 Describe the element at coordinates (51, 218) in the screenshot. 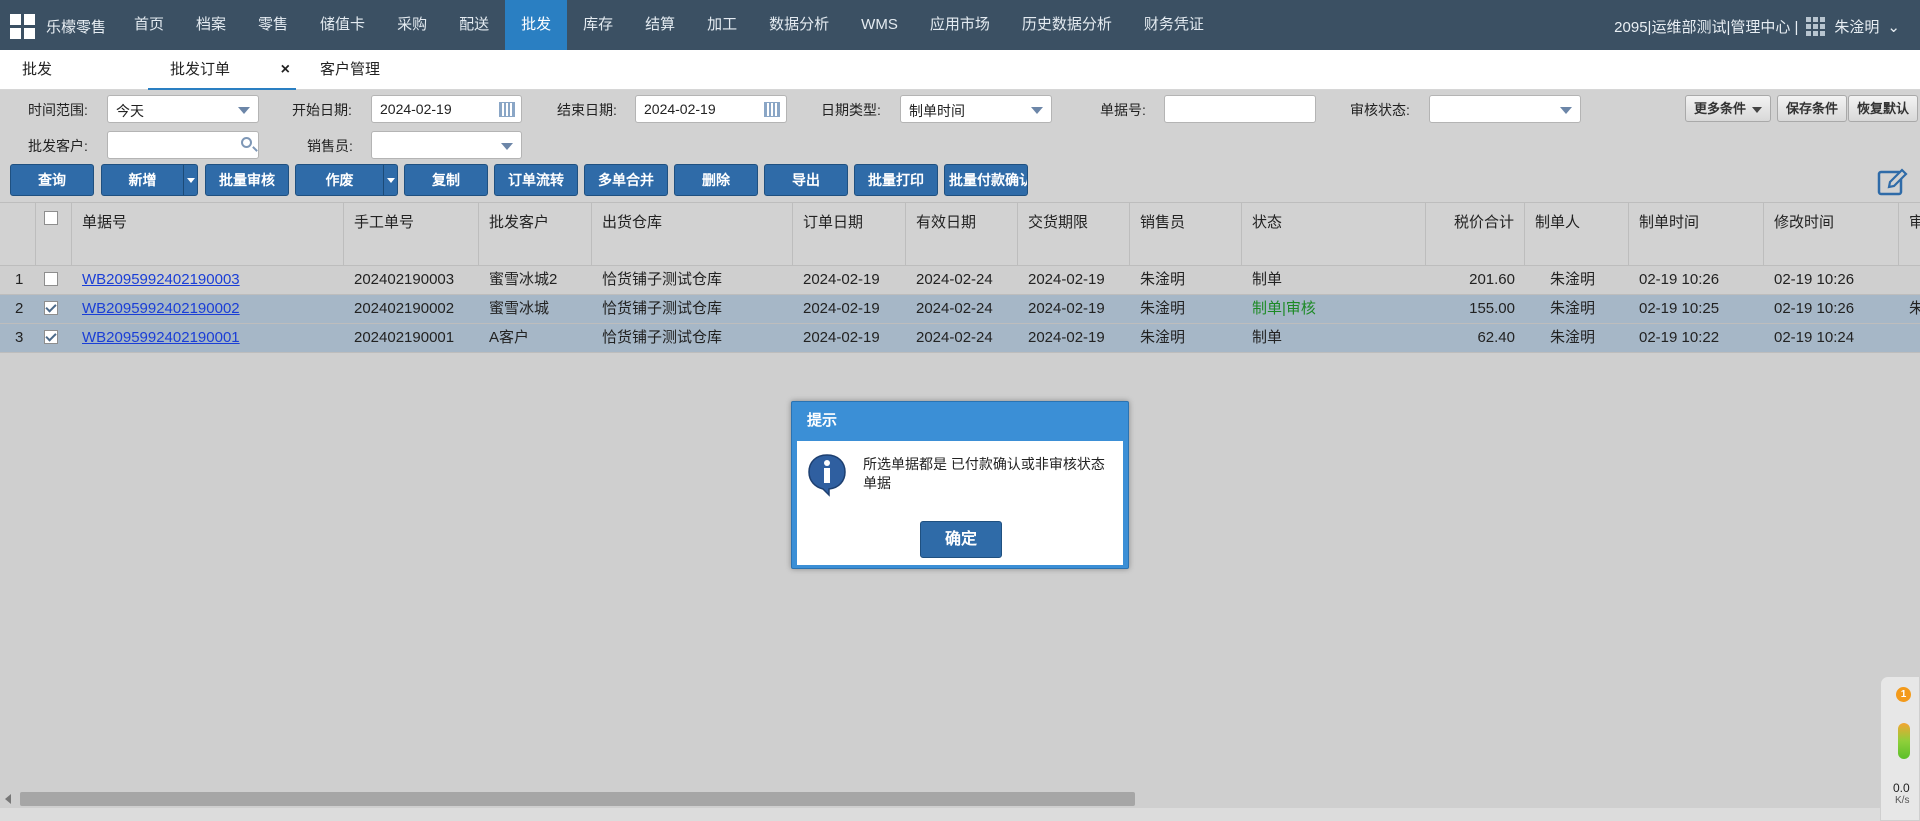

I see `select-all-checkbox` at that location.